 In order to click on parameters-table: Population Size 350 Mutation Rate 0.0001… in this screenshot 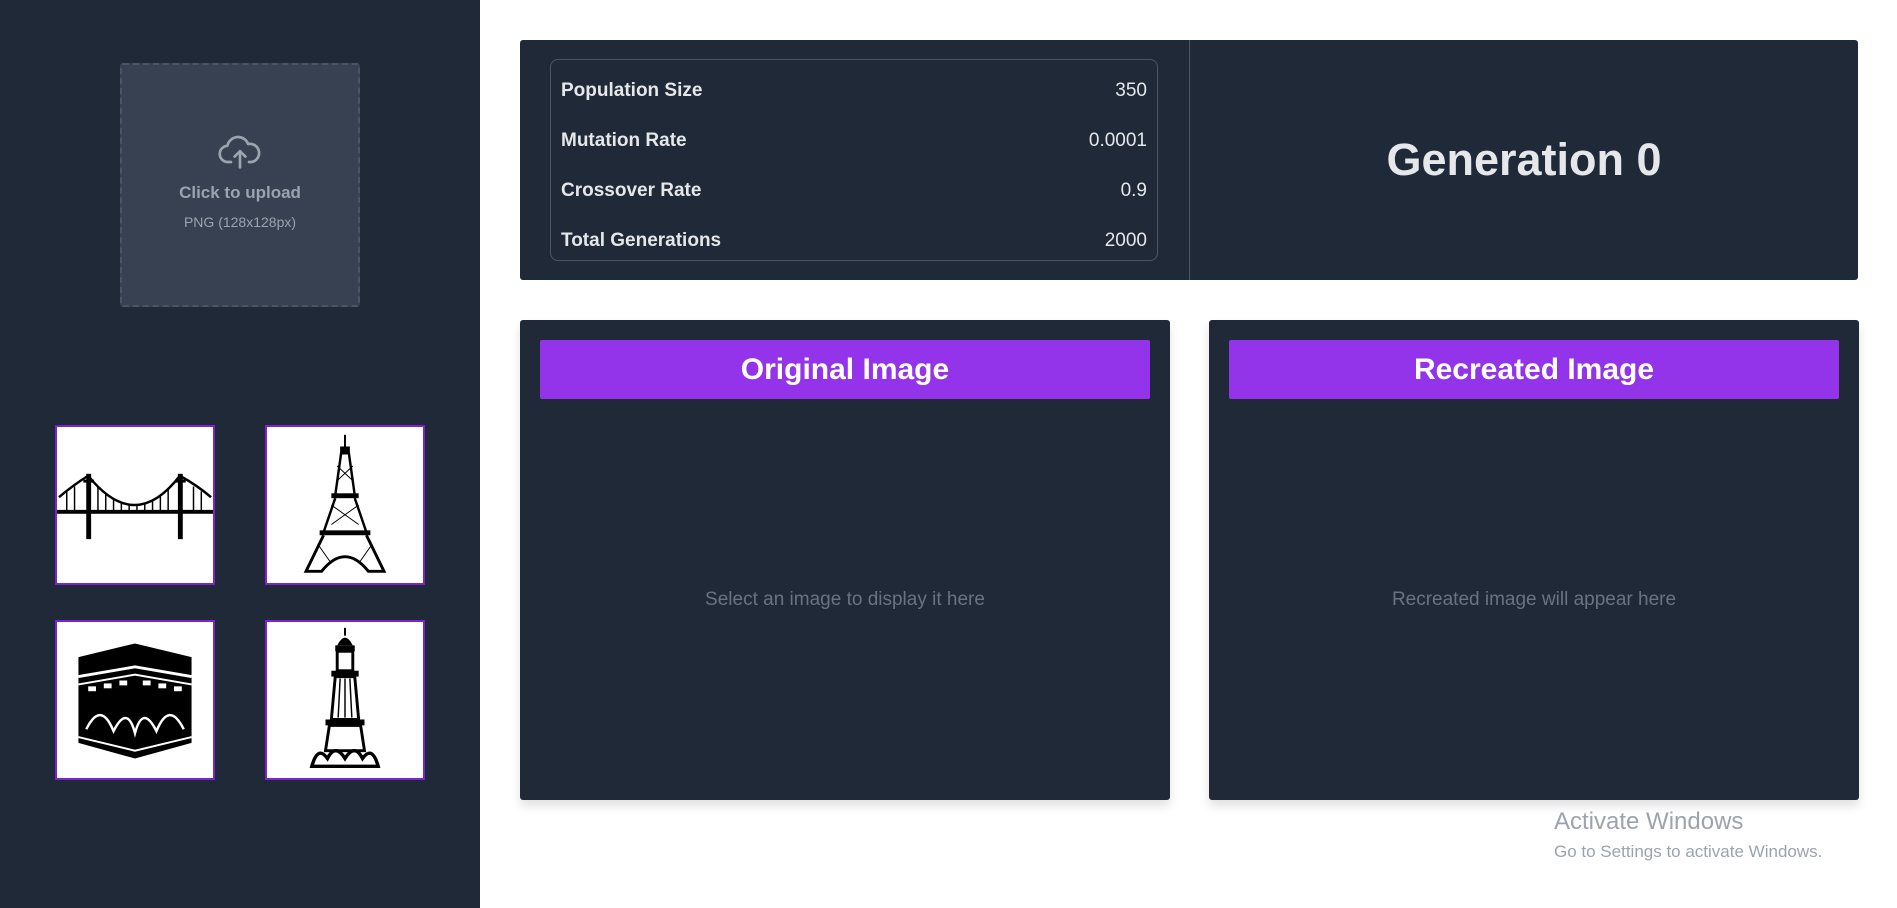, I will do `click(854, 160)`.